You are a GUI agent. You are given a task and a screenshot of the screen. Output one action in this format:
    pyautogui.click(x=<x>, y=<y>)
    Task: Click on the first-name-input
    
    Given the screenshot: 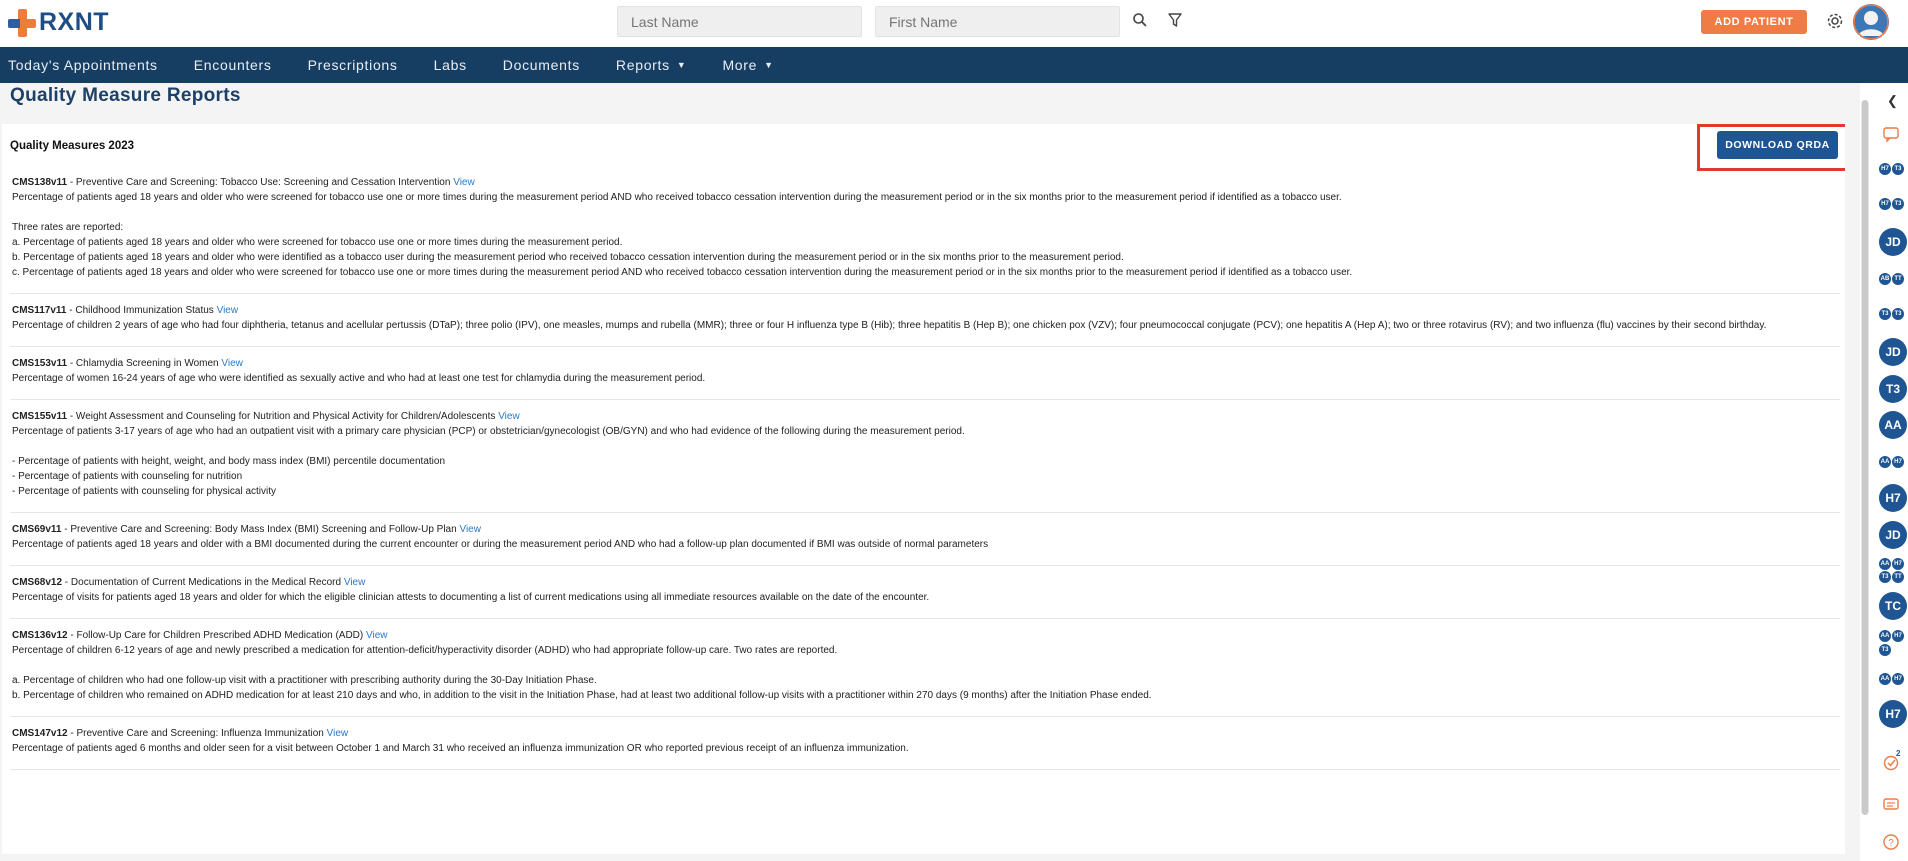 What is the action you would take?
    pyautogui.click(x=997, y=21)
    